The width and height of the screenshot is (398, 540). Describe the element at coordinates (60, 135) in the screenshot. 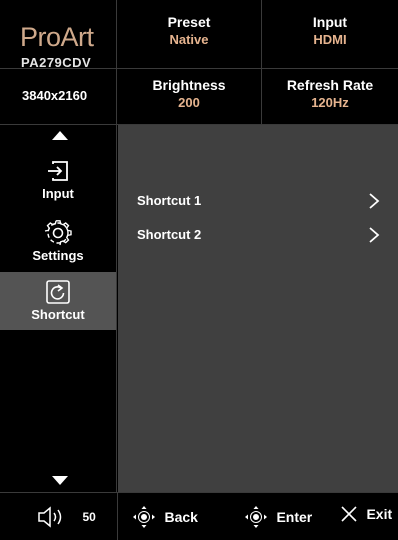

I see `scroll-up-icon` at that location.